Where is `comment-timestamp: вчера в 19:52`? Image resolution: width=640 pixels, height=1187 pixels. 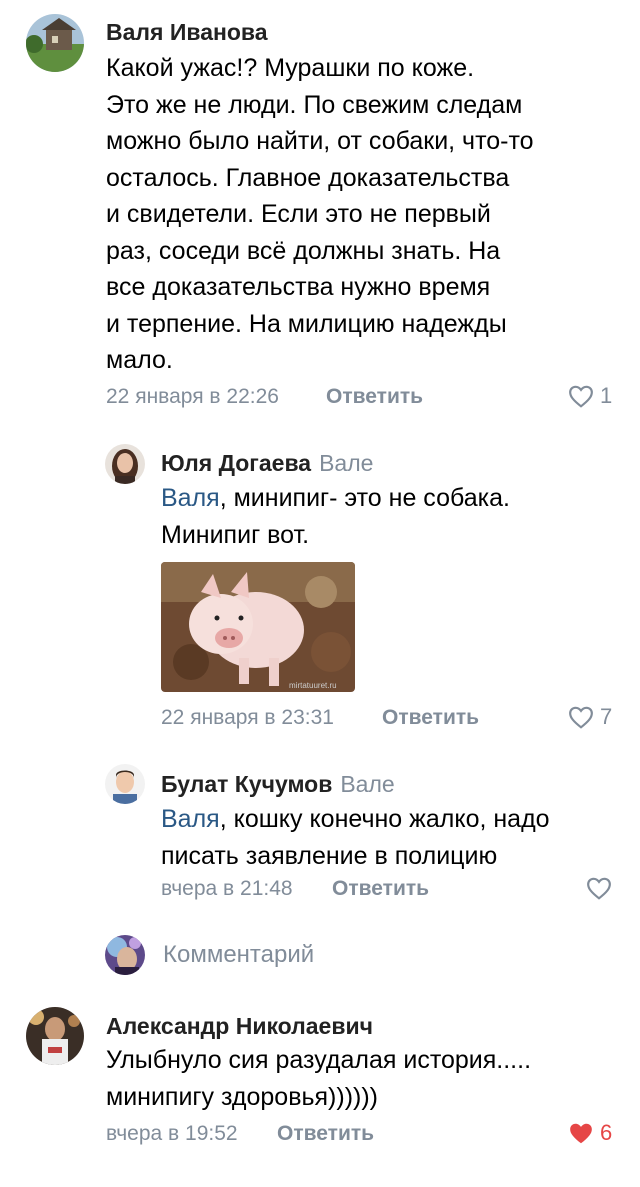
comment-timestamp: вчера в 19:52 is located at coordinates (172, 1134).